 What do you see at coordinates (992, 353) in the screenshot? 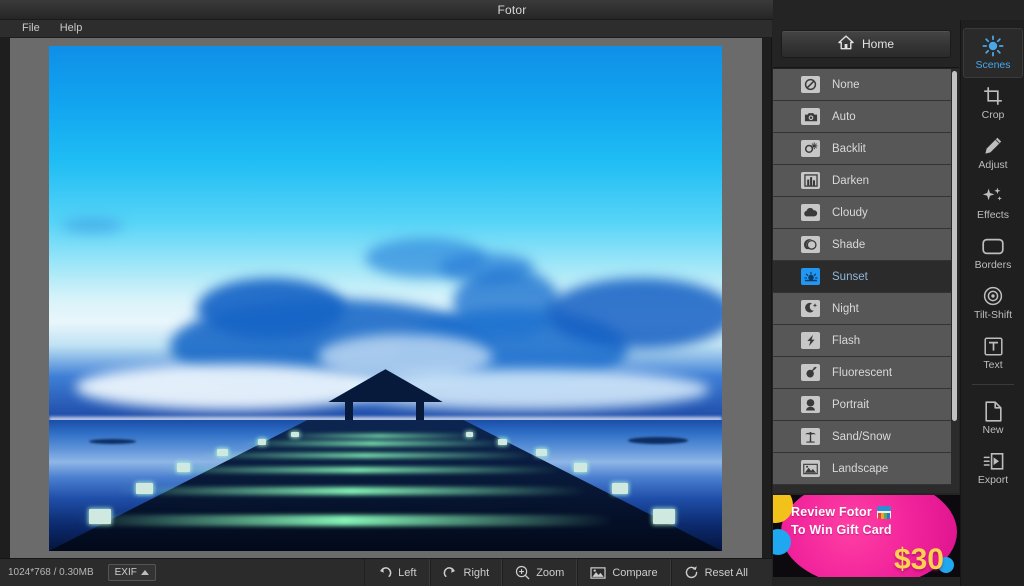
I see `rail-item-text: Text` at bounding box center [992, 353].